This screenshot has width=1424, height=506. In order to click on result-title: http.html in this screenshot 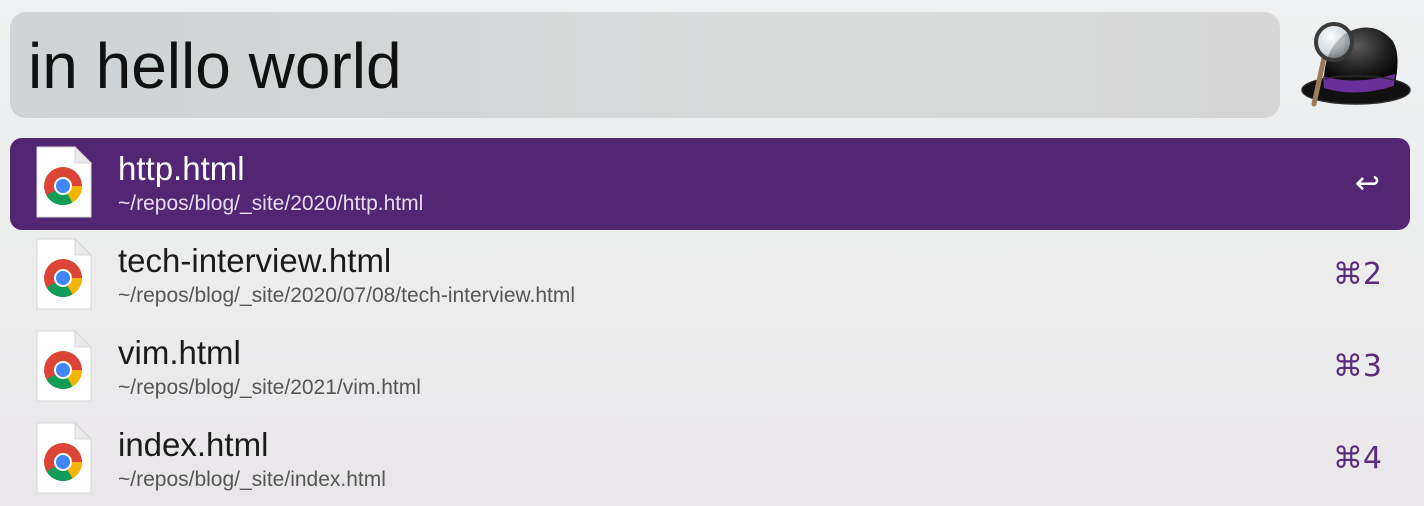, I will do `click(181, 168)`.